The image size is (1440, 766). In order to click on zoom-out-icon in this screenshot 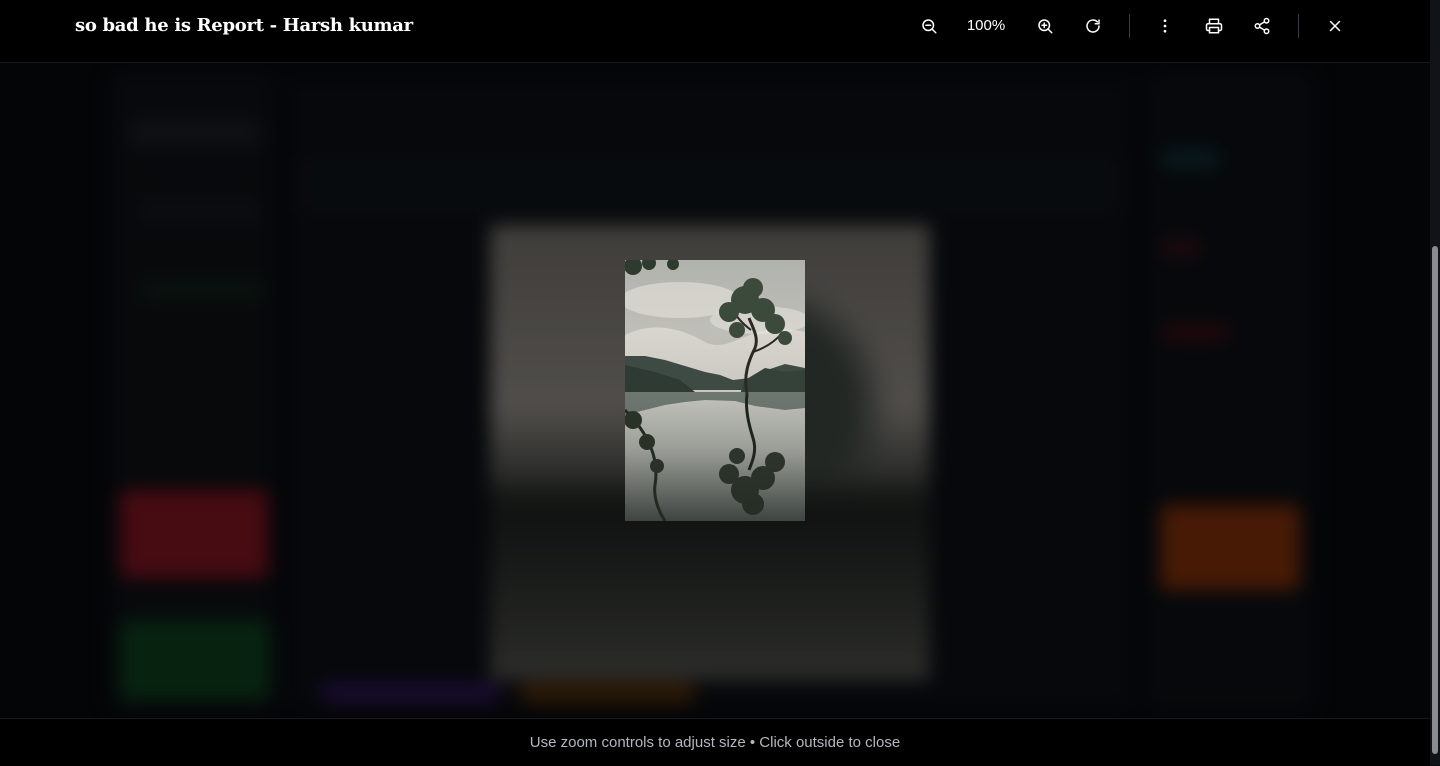, I will do `click(929, 26)`.